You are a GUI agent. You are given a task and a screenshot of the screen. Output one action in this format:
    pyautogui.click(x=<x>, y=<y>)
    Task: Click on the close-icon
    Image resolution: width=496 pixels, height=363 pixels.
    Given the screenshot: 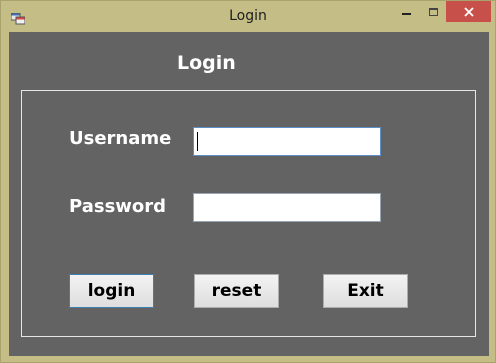 What is the action you would take?
    pyautogui.click(x=468, y=11)
    